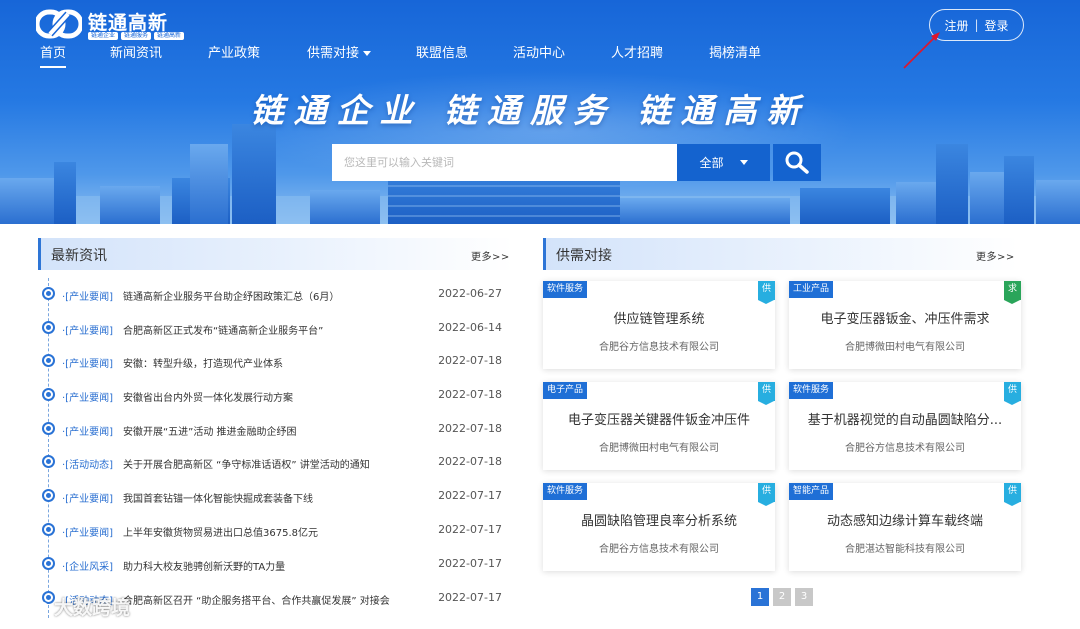 This screenshot has width=1080, height=629. I want to click on page-button: 1, so click(760, 597).